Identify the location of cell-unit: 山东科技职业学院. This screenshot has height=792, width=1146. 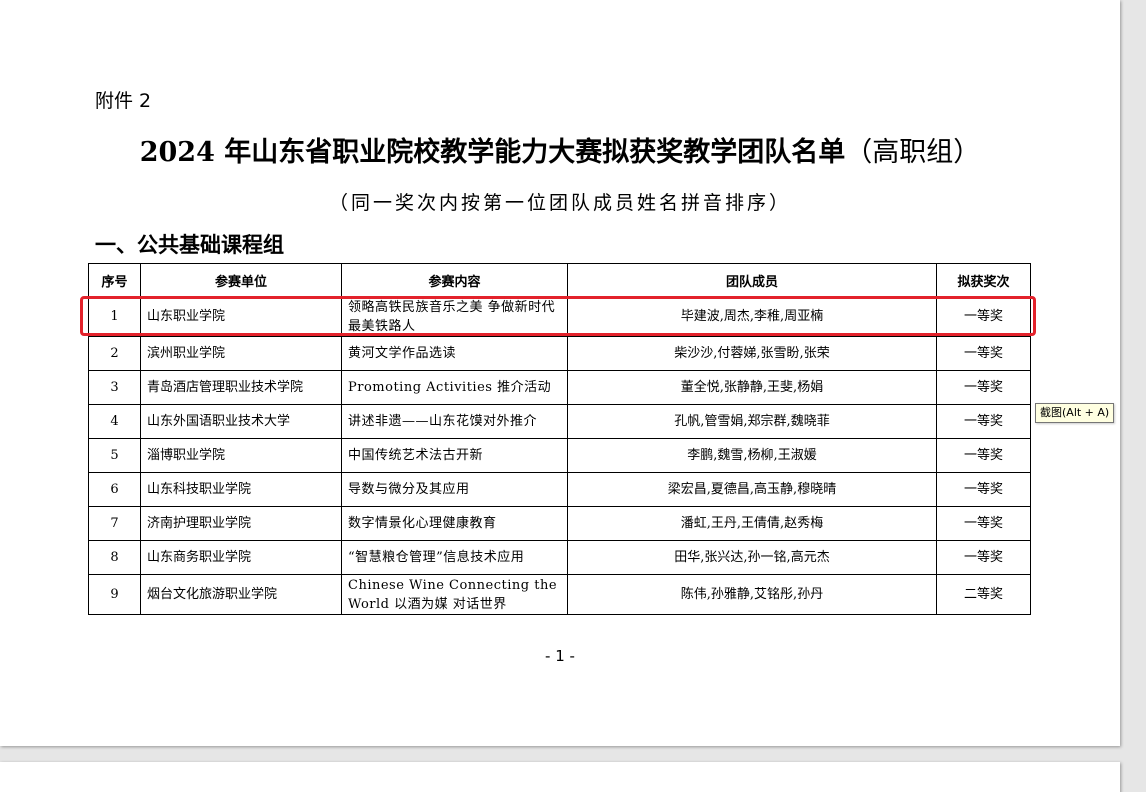
(241, 489).